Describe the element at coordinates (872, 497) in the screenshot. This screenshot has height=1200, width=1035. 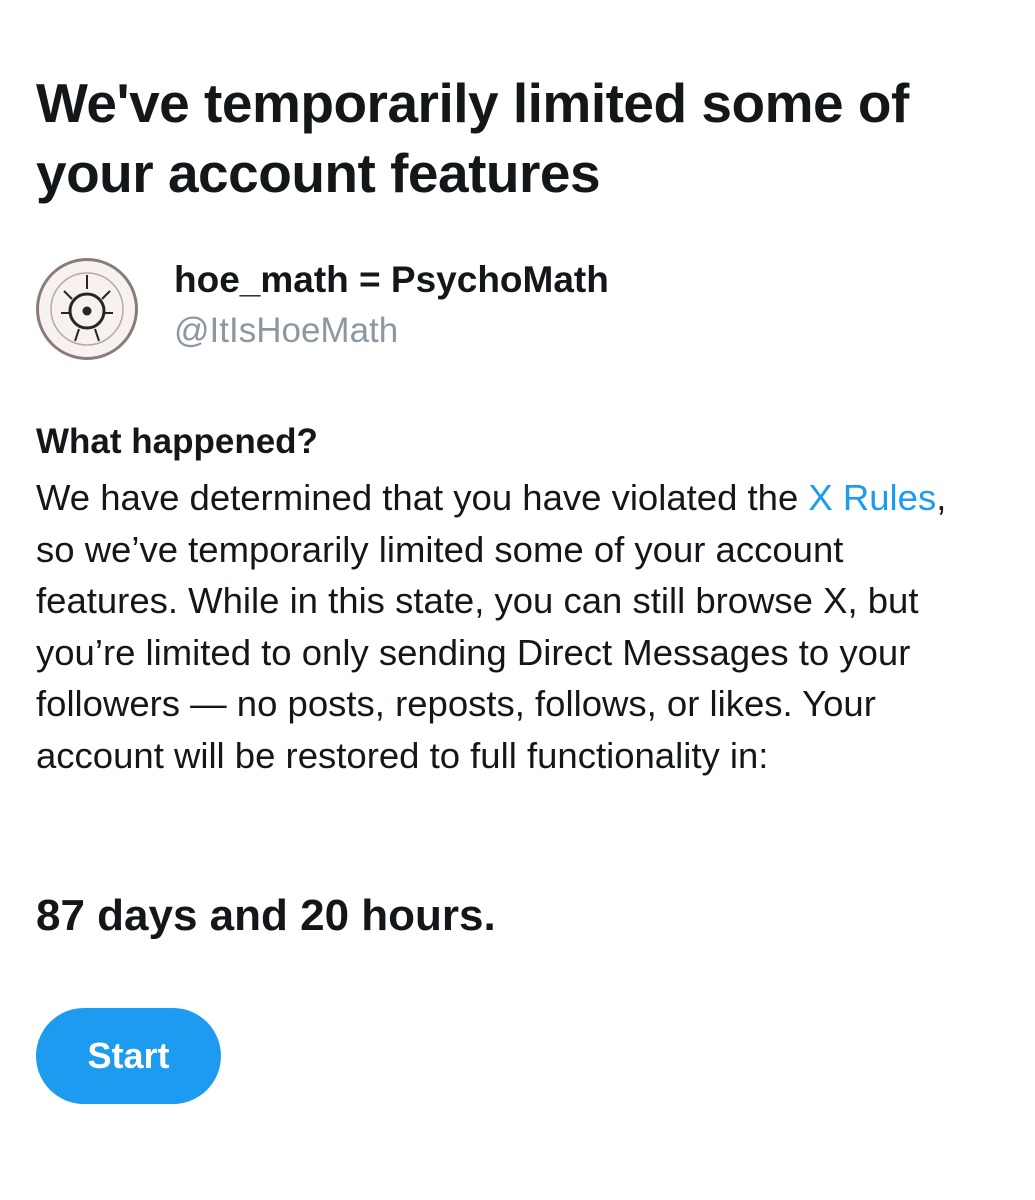
I see `x-rules-link: X Rules` at that location.